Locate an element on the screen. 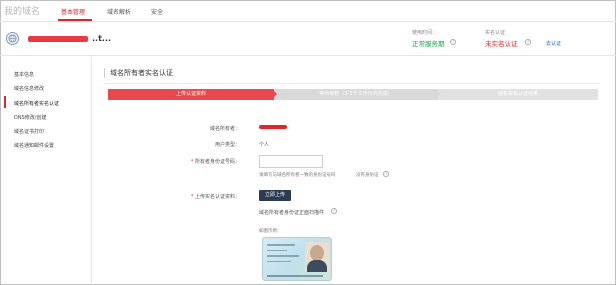  tab-dns-resolution: 域名解析 is located at coordinates (119, 11).